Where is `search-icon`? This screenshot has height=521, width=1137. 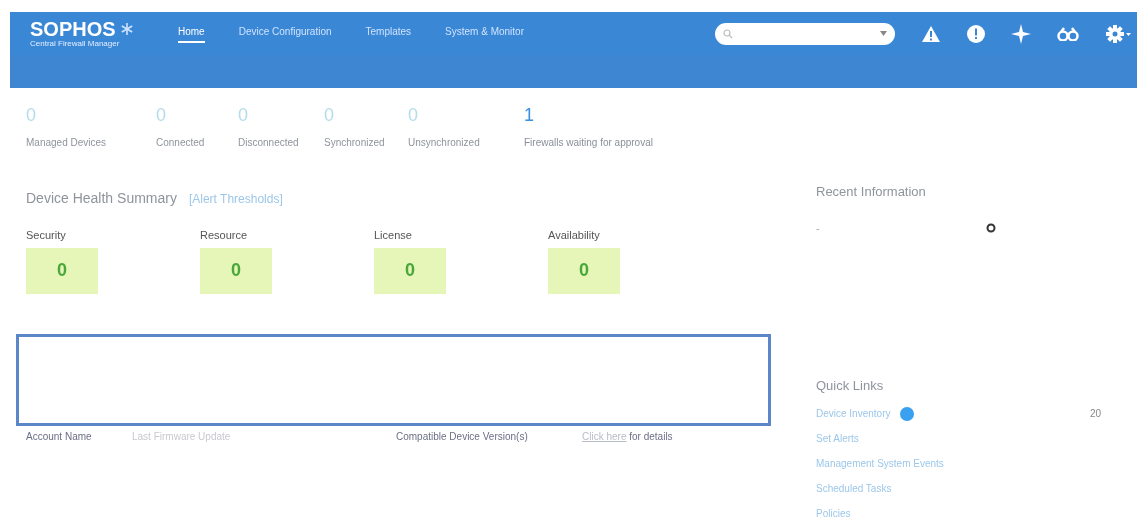 search-icon is located at coordinates (728, 33).